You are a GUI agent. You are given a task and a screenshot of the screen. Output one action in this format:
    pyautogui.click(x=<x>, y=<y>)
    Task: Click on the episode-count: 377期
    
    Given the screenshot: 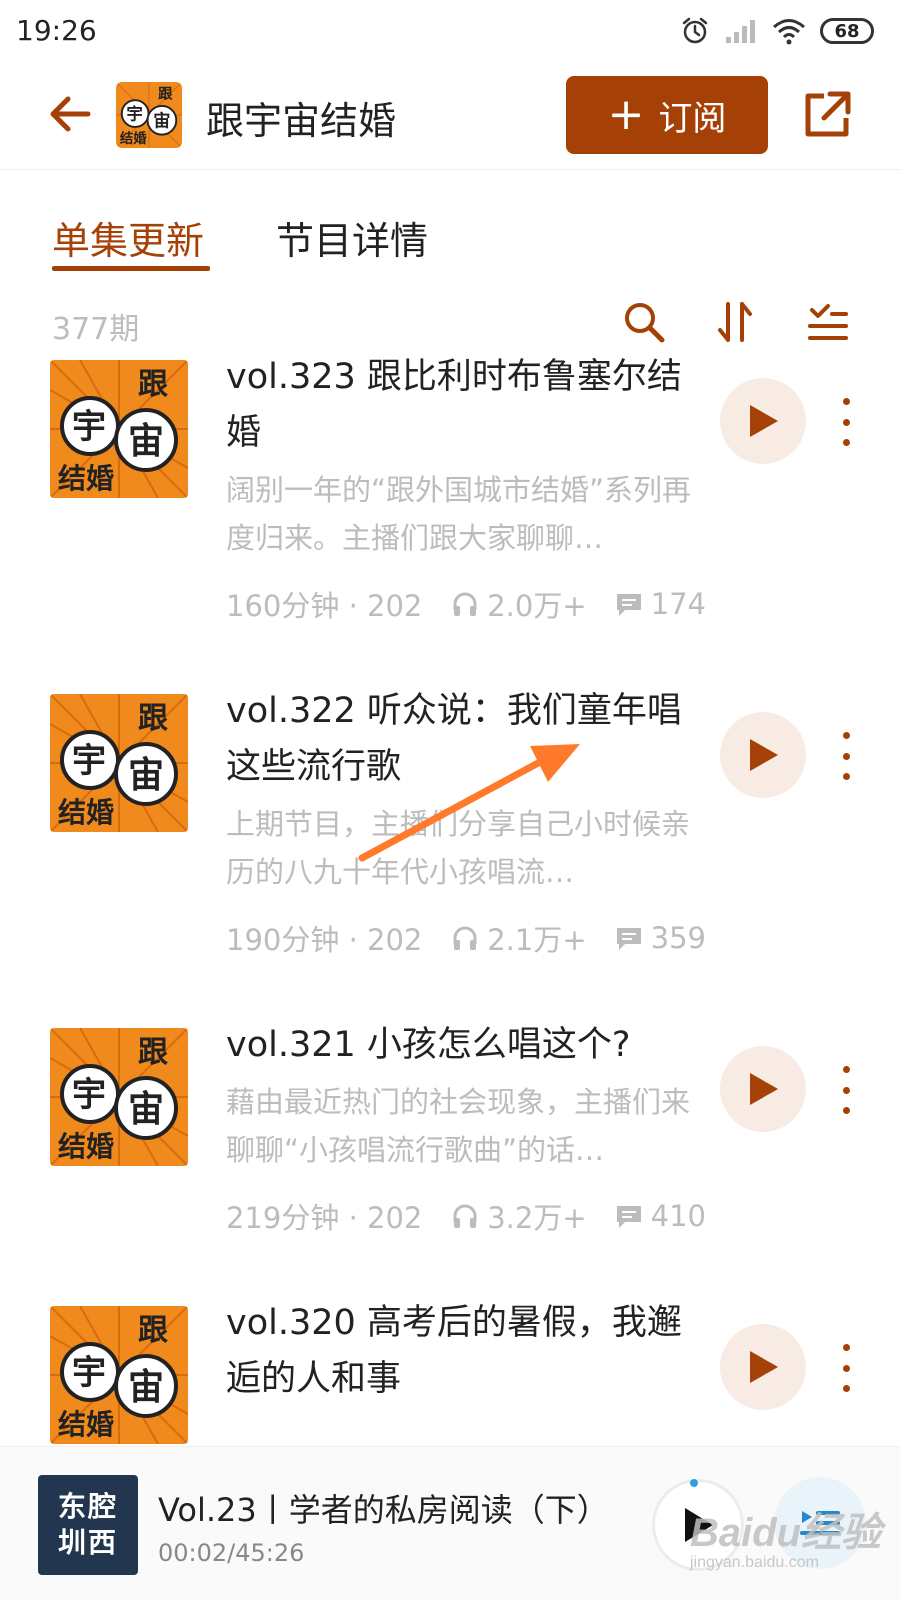 What is the action you would take?
    pyautogui.click(x=96, y=329)
    